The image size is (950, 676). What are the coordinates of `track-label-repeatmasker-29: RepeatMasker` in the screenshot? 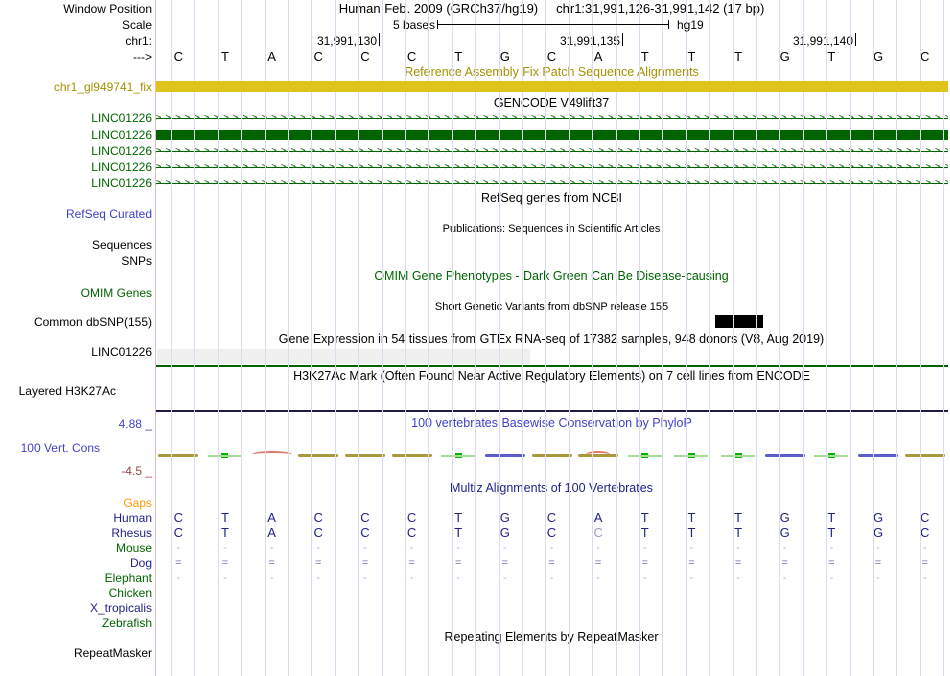 It's located at (76, 653).